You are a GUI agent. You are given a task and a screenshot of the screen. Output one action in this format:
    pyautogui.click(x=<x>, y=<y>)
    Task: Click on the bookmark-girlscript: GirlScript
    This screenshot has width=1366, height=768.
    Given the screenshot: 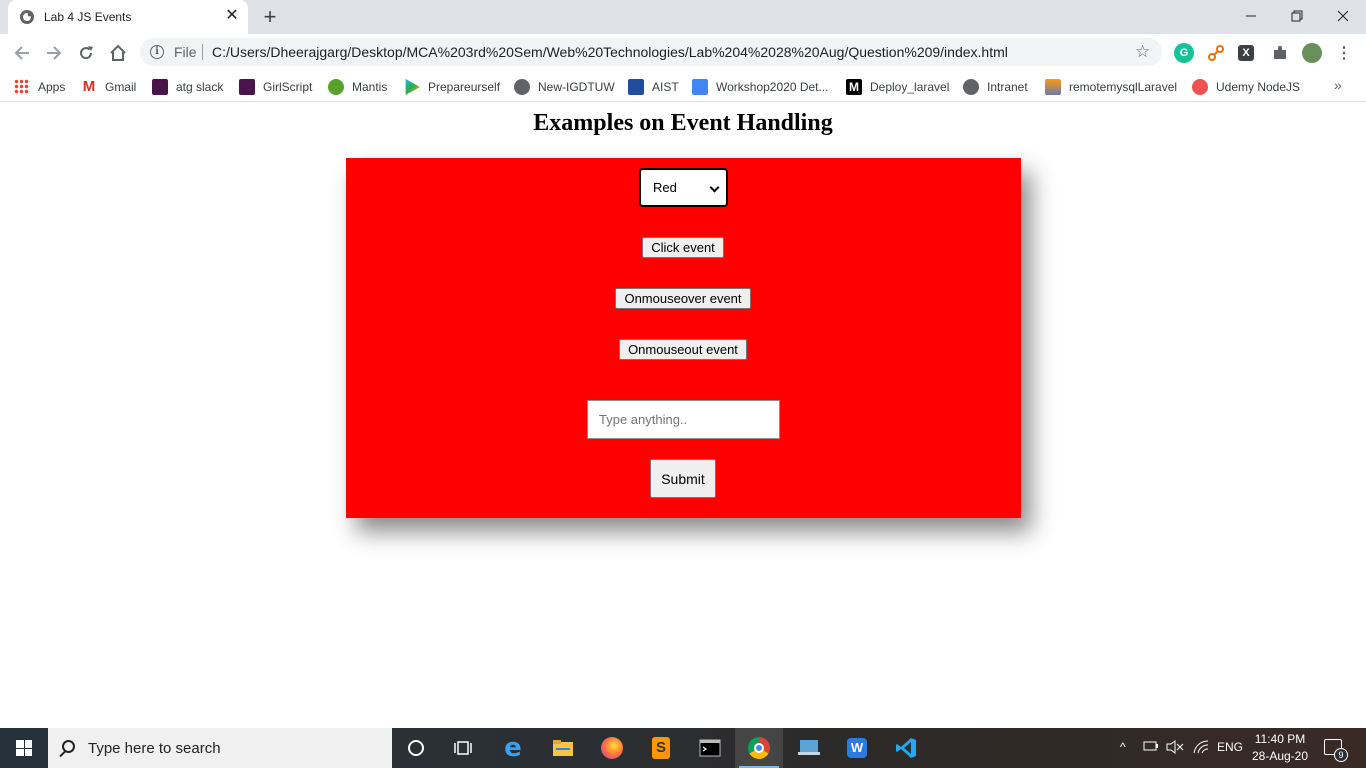 What is the action you would take?
    pyautogui.click(x=275, y=87)
    